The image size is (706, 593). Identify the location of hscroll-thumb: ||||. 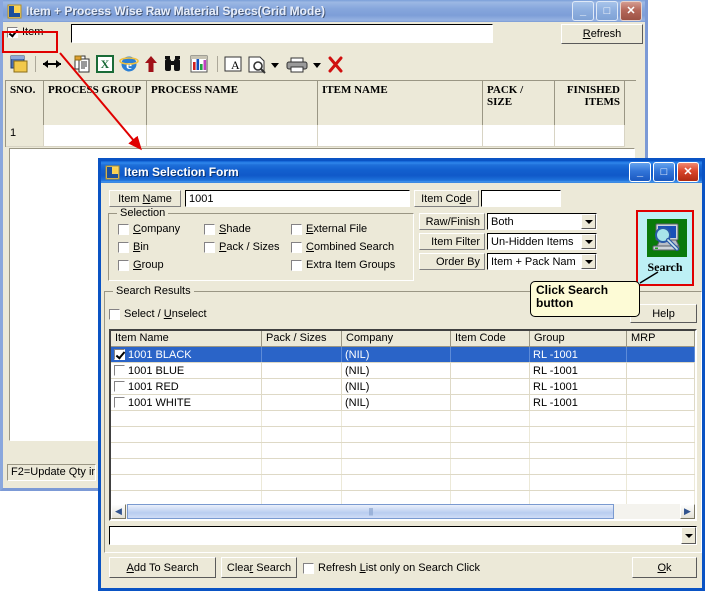
(370, 511).